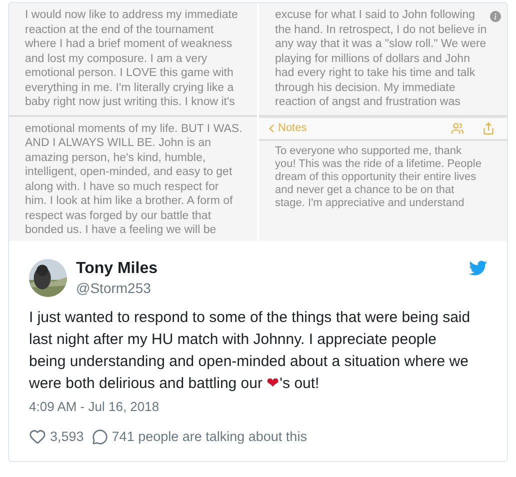 This screenshot has width=516, height=477. What do you see at coordinates (133, 129) in the screenshot?
I see `note-line: emotional moments of my life. BUT I WAS.` at bounding box center [133, 129].